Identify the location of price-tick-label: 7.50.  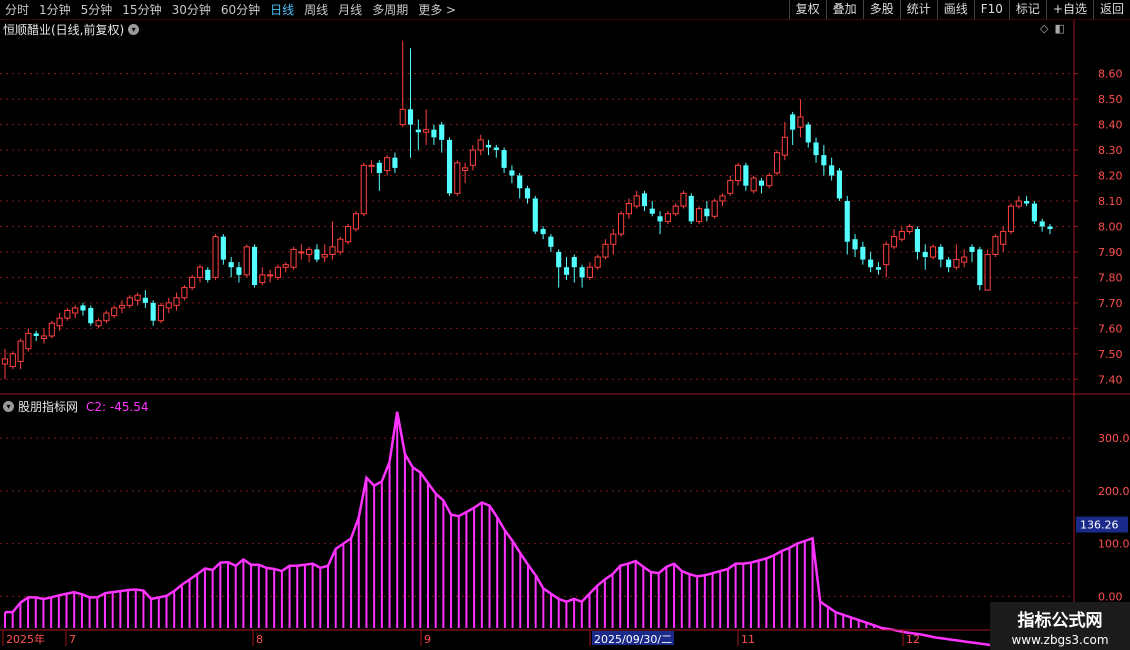
(1110, 354).